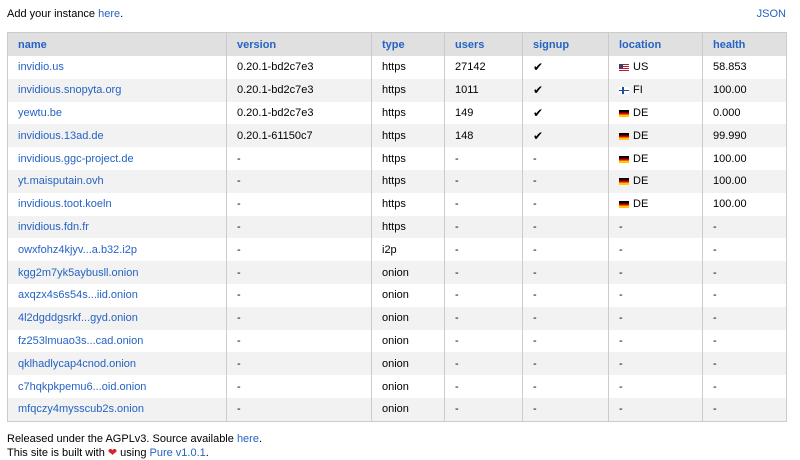 The width and height of the screenshot is (800, 460). Describe the element at coordinates (393, 45) in the screenshot. I see `sort-type-link: type` at that location.